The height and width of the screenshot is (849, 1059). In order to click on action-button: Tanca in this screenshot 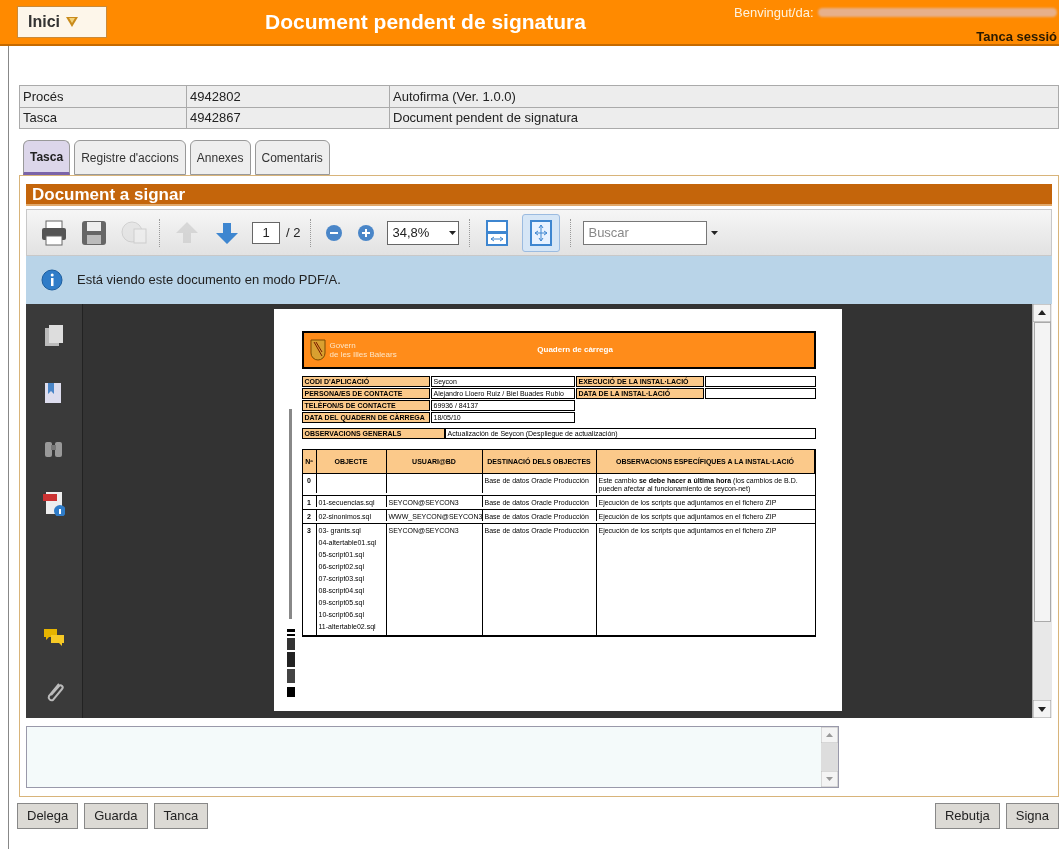, I will do `click(181, 816)`.